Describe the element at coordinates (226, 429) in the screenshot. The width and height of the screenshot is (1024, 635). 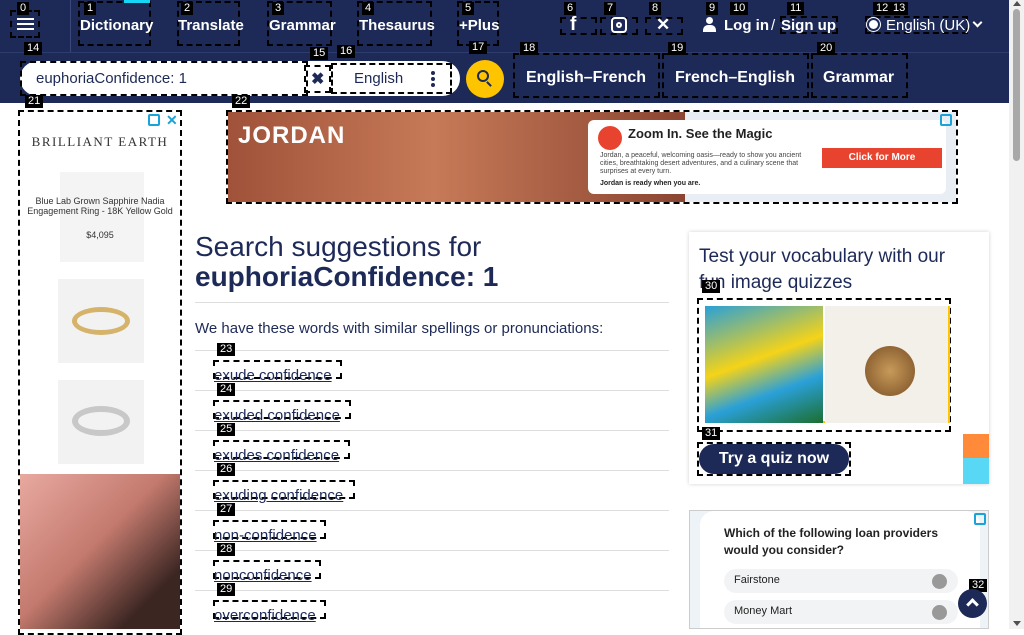
I see `marker-label: 25` at that location.